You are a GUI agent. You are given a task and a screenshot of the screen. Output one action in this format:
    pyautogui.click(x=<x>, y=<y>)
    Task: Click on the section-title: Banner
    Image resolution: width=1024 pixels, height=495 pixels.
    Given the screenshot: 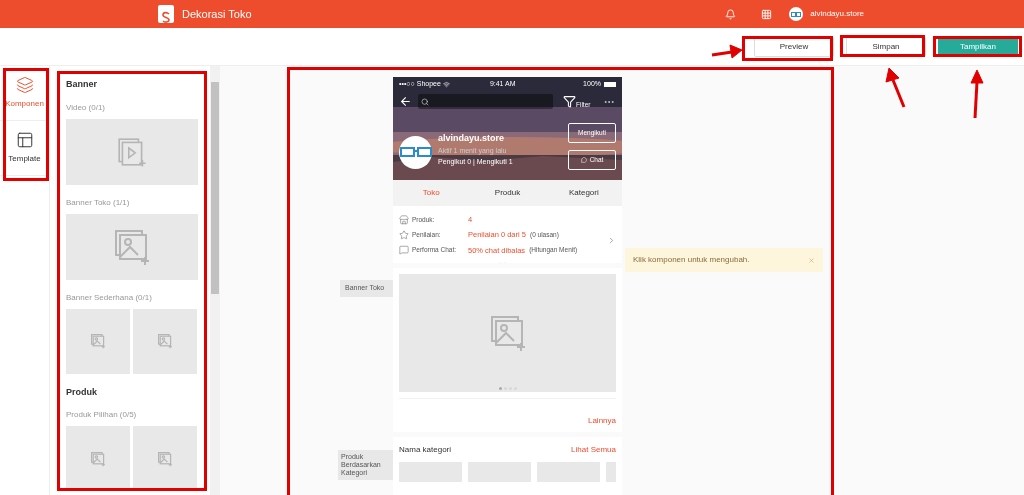 What is the action you would take?
    pyautogui.click(x=82, y=84)
    